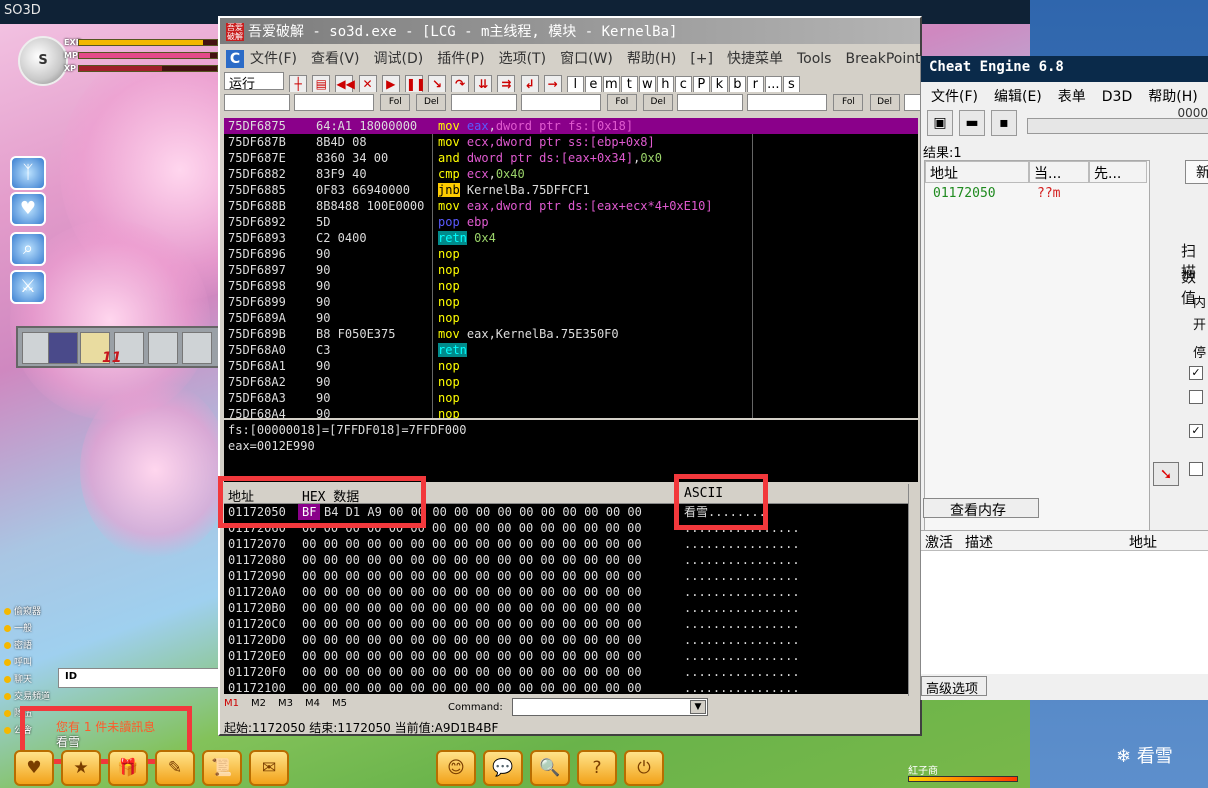 This screenshot has height=788, width=1208. What do you see at coordinates (140, 678) in the screenshot?
I see `id-input: ID` at bounding box center [140, 678].